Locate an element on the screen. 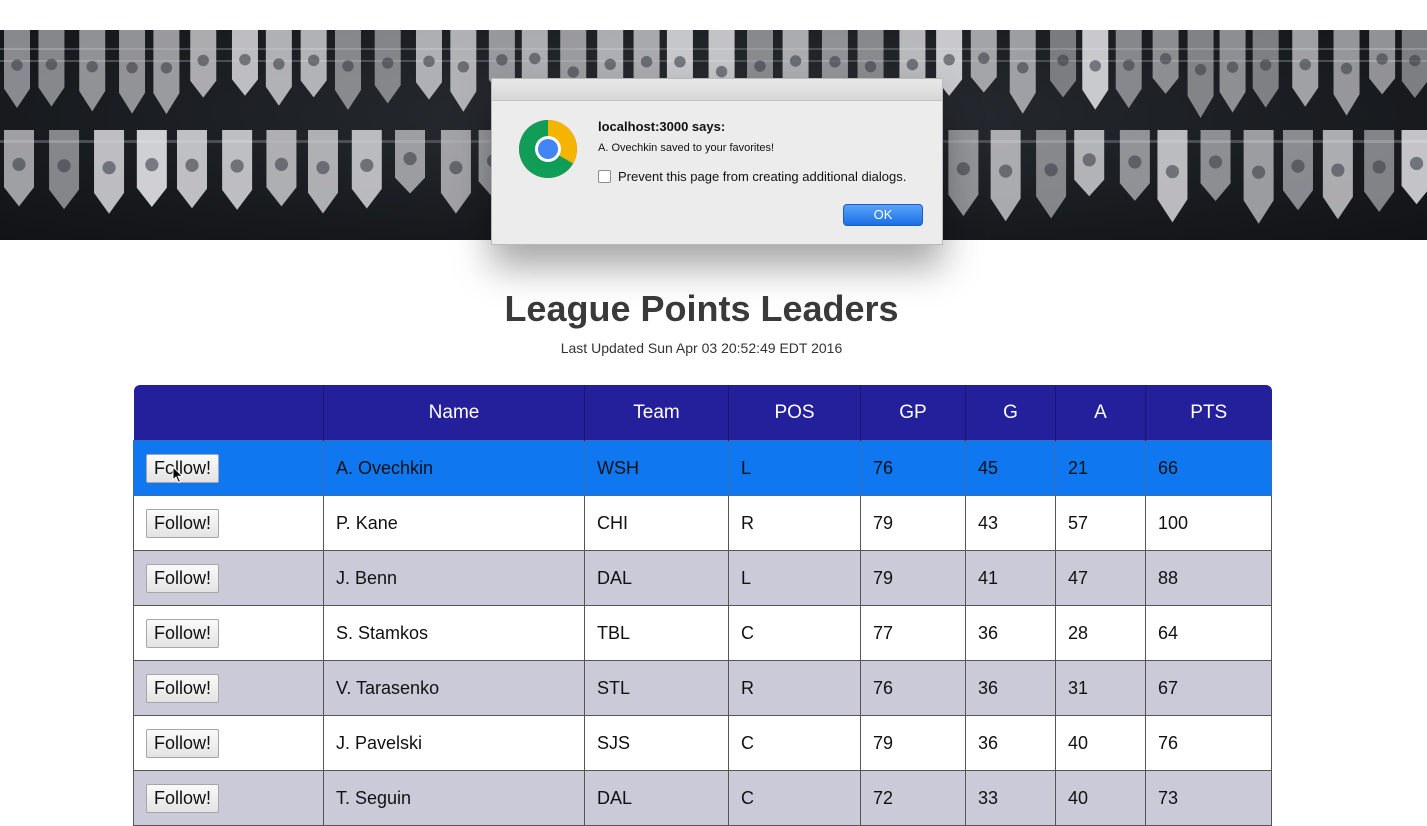  table-row: Follow! T. Seguin DAL C 72 33 40 73 is located at coordinates (702, 798).